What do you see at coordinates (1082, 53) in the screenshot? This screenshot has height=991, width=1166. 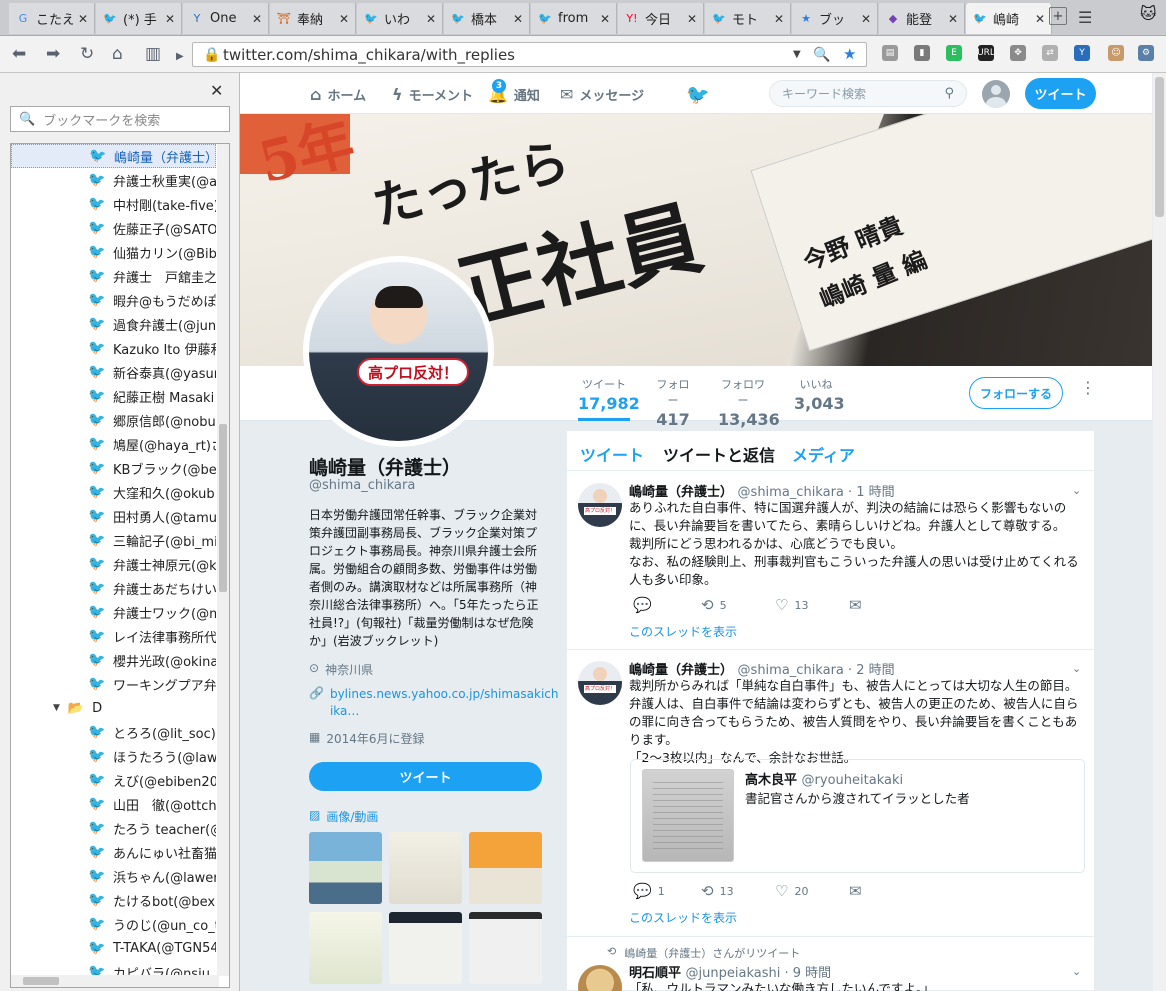 I see `y-extension-icon: Y` at bounding box center [1082, 53].